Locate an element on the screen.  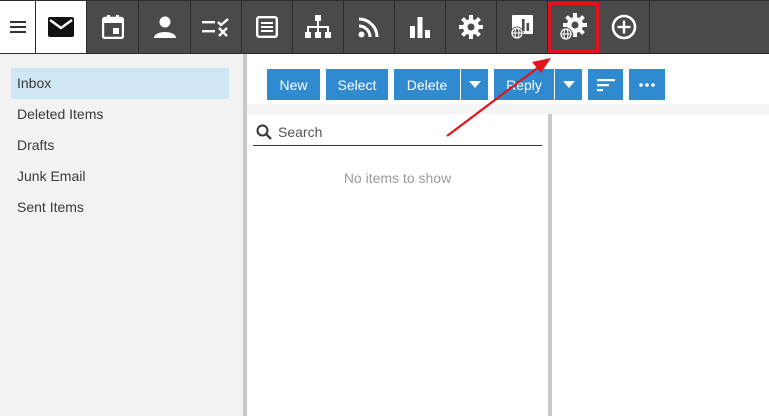
org-chart-icon is located at coordinates (318, 26).